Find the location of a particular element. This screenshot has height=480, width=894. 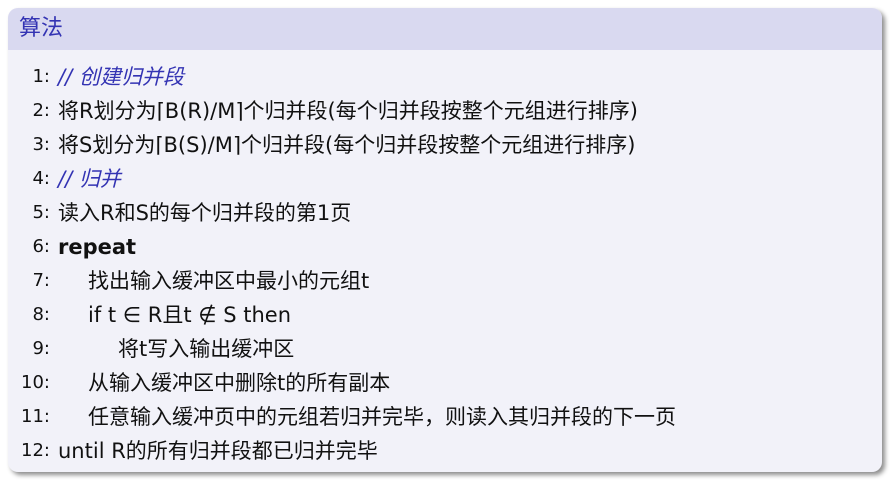

line-number: 8: is located at coordinates (41, 314).